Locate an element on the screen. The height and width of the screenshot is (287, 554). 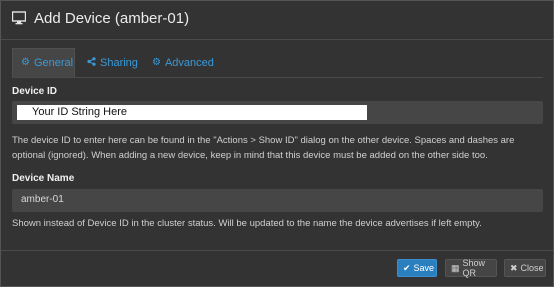
tab-sharing: Sharing is located at coordinates (111, 62).